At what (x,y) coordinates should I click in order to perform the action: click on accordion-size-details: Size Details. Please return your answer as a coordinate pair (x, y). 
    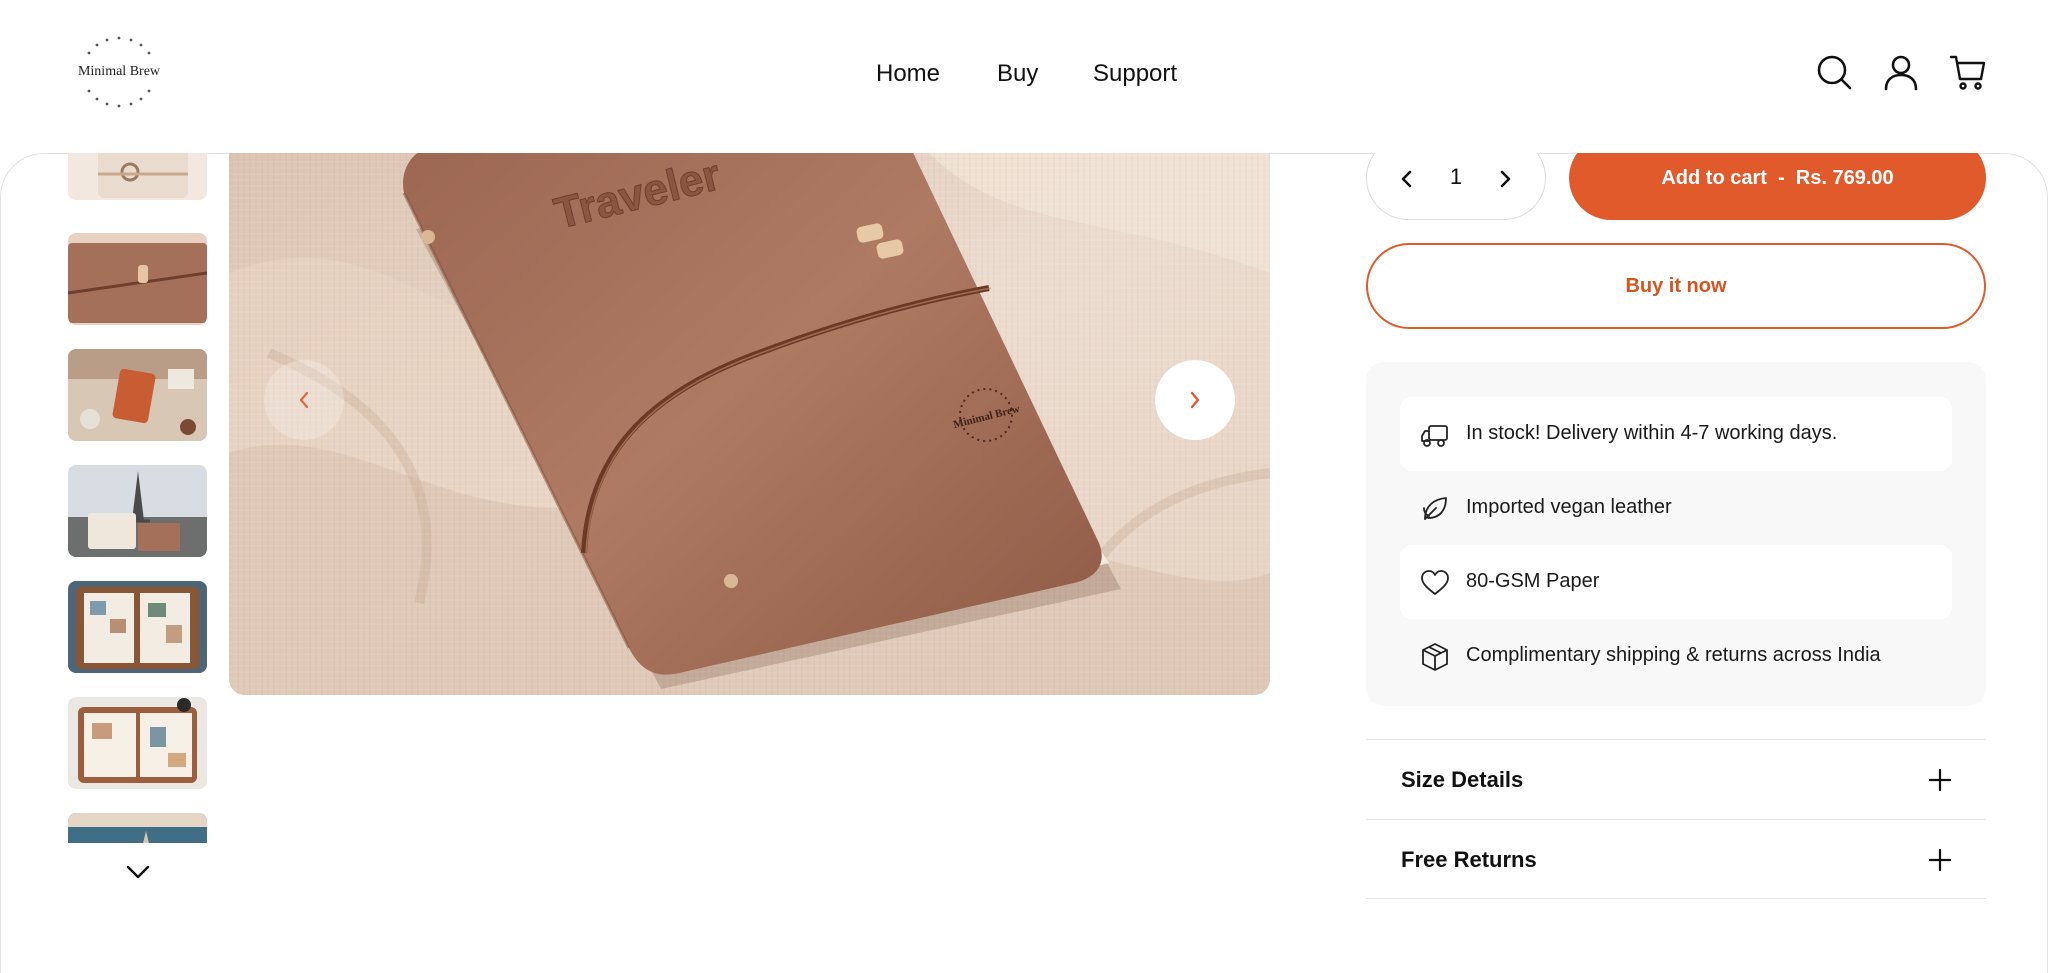
    Looking at the image, I should click on (1676, 779).